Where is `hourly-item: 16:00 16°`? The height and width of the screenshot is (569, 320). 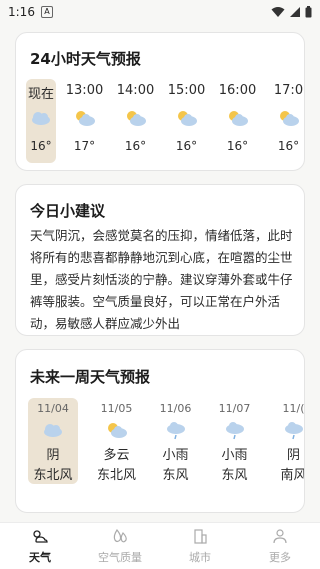 hourly-item: 16:00 16° is located at coordinates (237, 121).